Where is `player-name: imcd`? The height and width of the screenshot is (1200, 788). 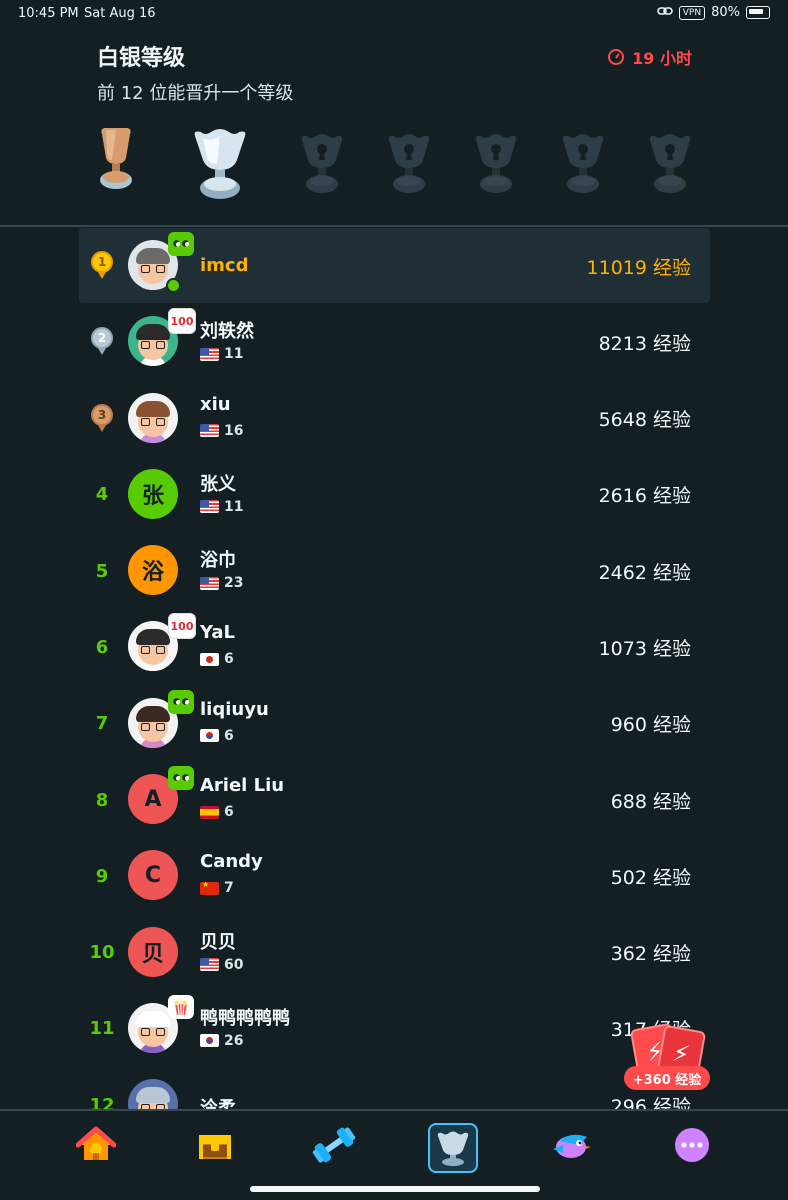
player-name: imcd is located at coordinates (224, 265).